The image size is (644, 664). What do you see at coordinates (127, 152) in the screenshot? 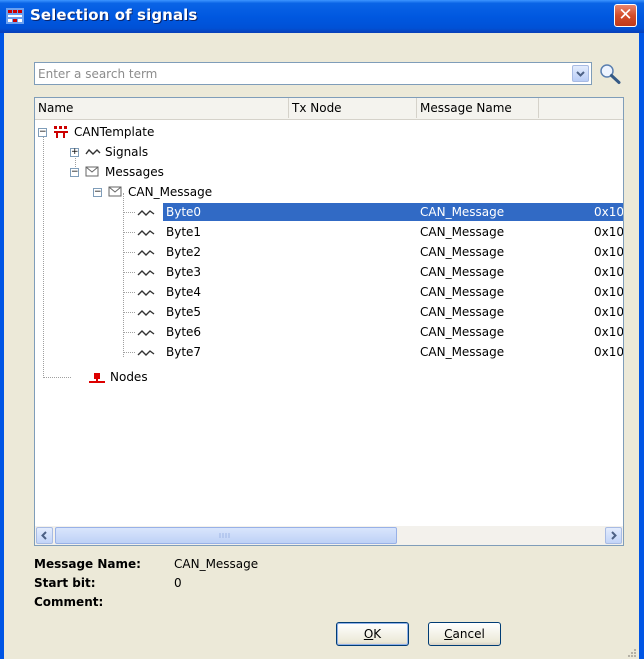
I see `tree-node-label: Signals` at bounding box center [127, 152].